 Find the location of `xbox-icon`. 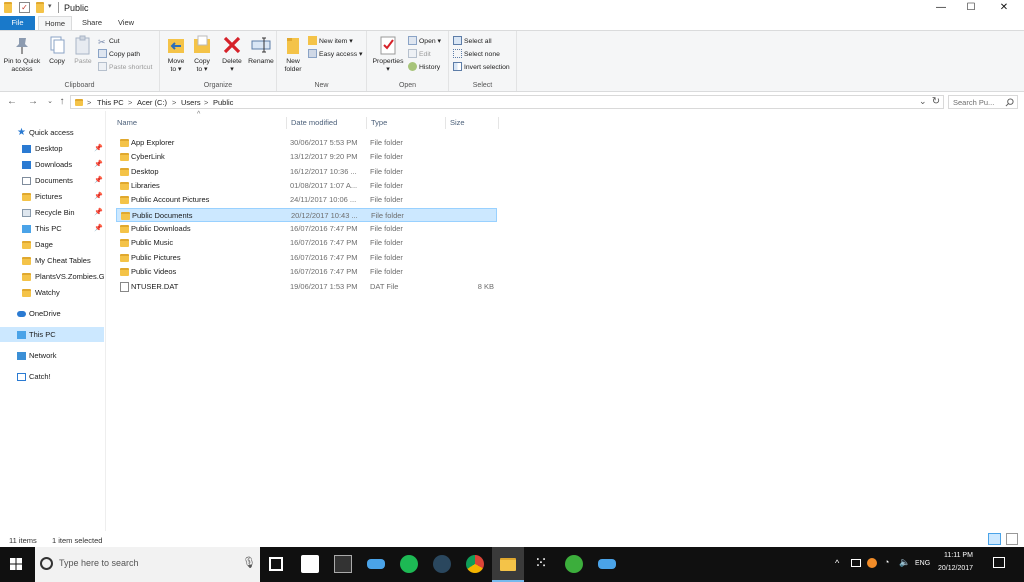

xbox-icon is located at coordinates (574, 564).